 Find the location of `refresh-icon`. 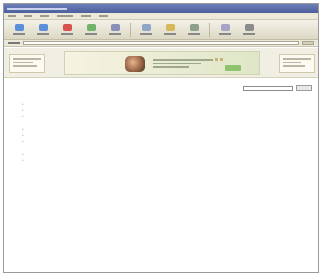

refresh-icon is located at coordinates (91, 28).